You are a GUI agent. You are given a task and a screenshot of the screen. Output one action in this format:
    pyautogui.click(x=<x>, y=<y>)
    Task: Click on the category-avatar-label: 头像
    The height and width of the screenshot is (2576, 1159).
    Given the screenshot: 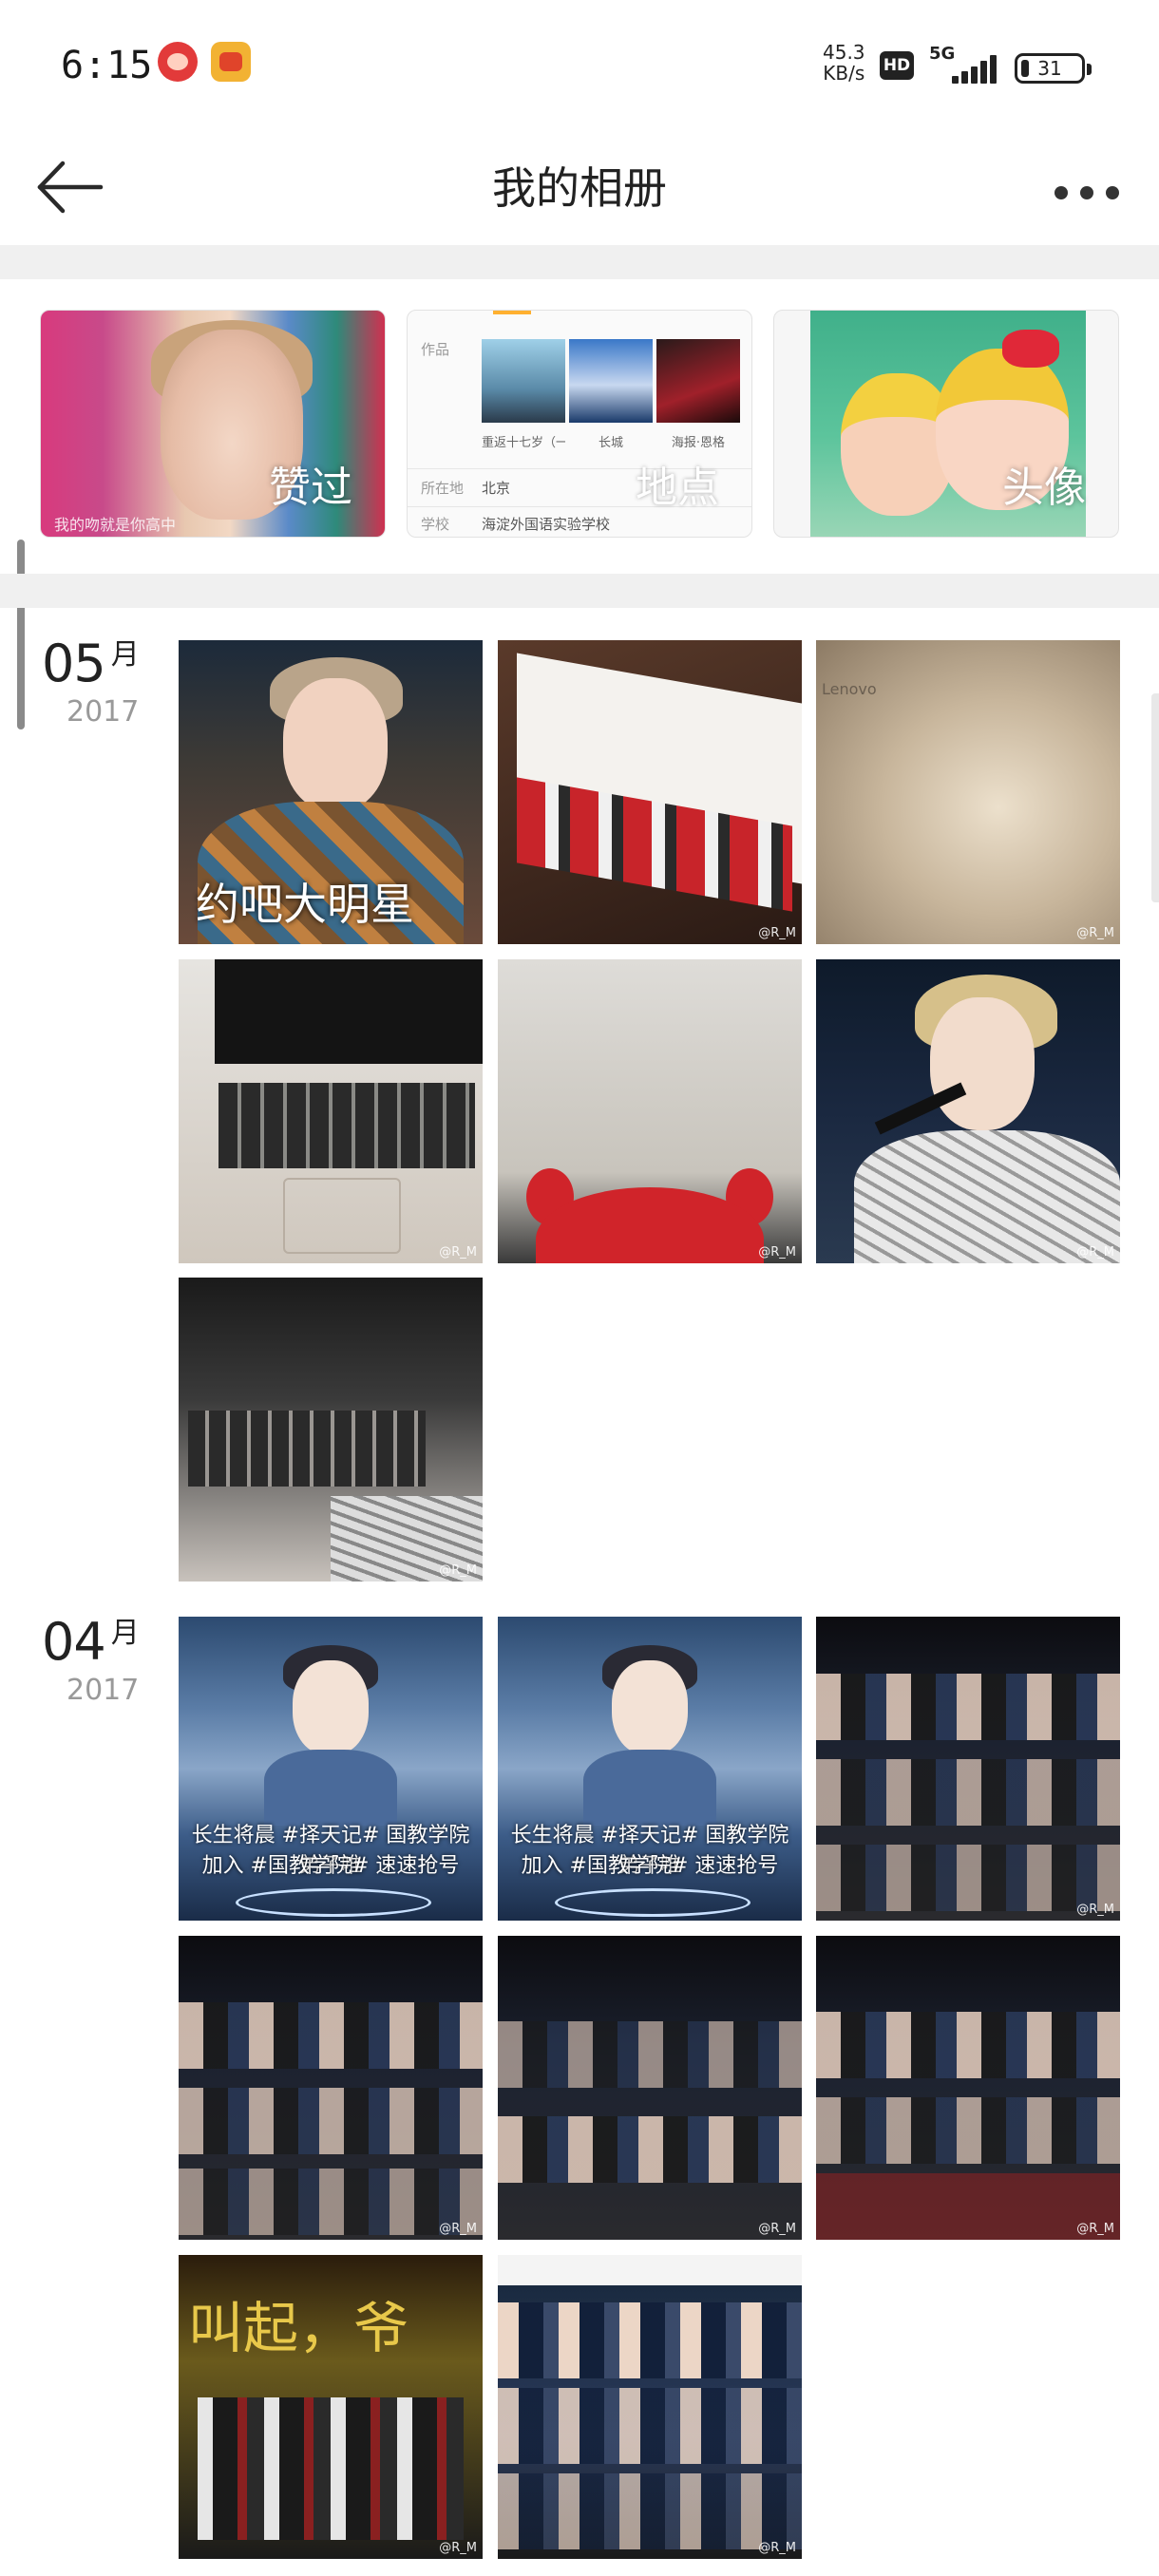 What is the action you would take?
    pyautogui.click(x=1044, y=488)
    